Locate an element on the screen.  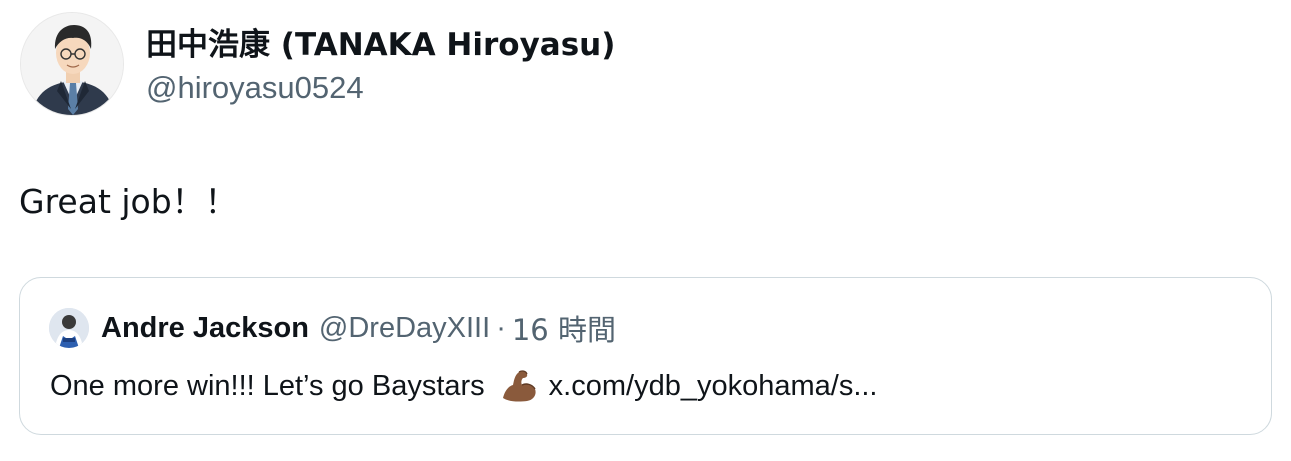
author-avatar is located at coordinates (72, 64).